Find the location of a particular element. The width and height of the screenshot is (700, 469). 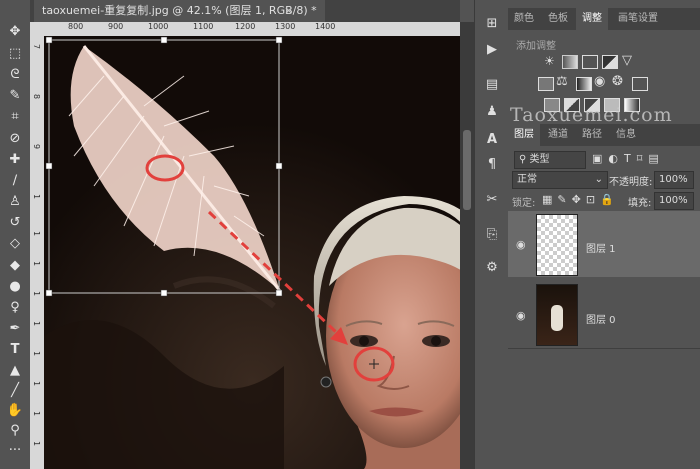

zoom-tool-icon: ⚲ is located at coordinates (15, 431).